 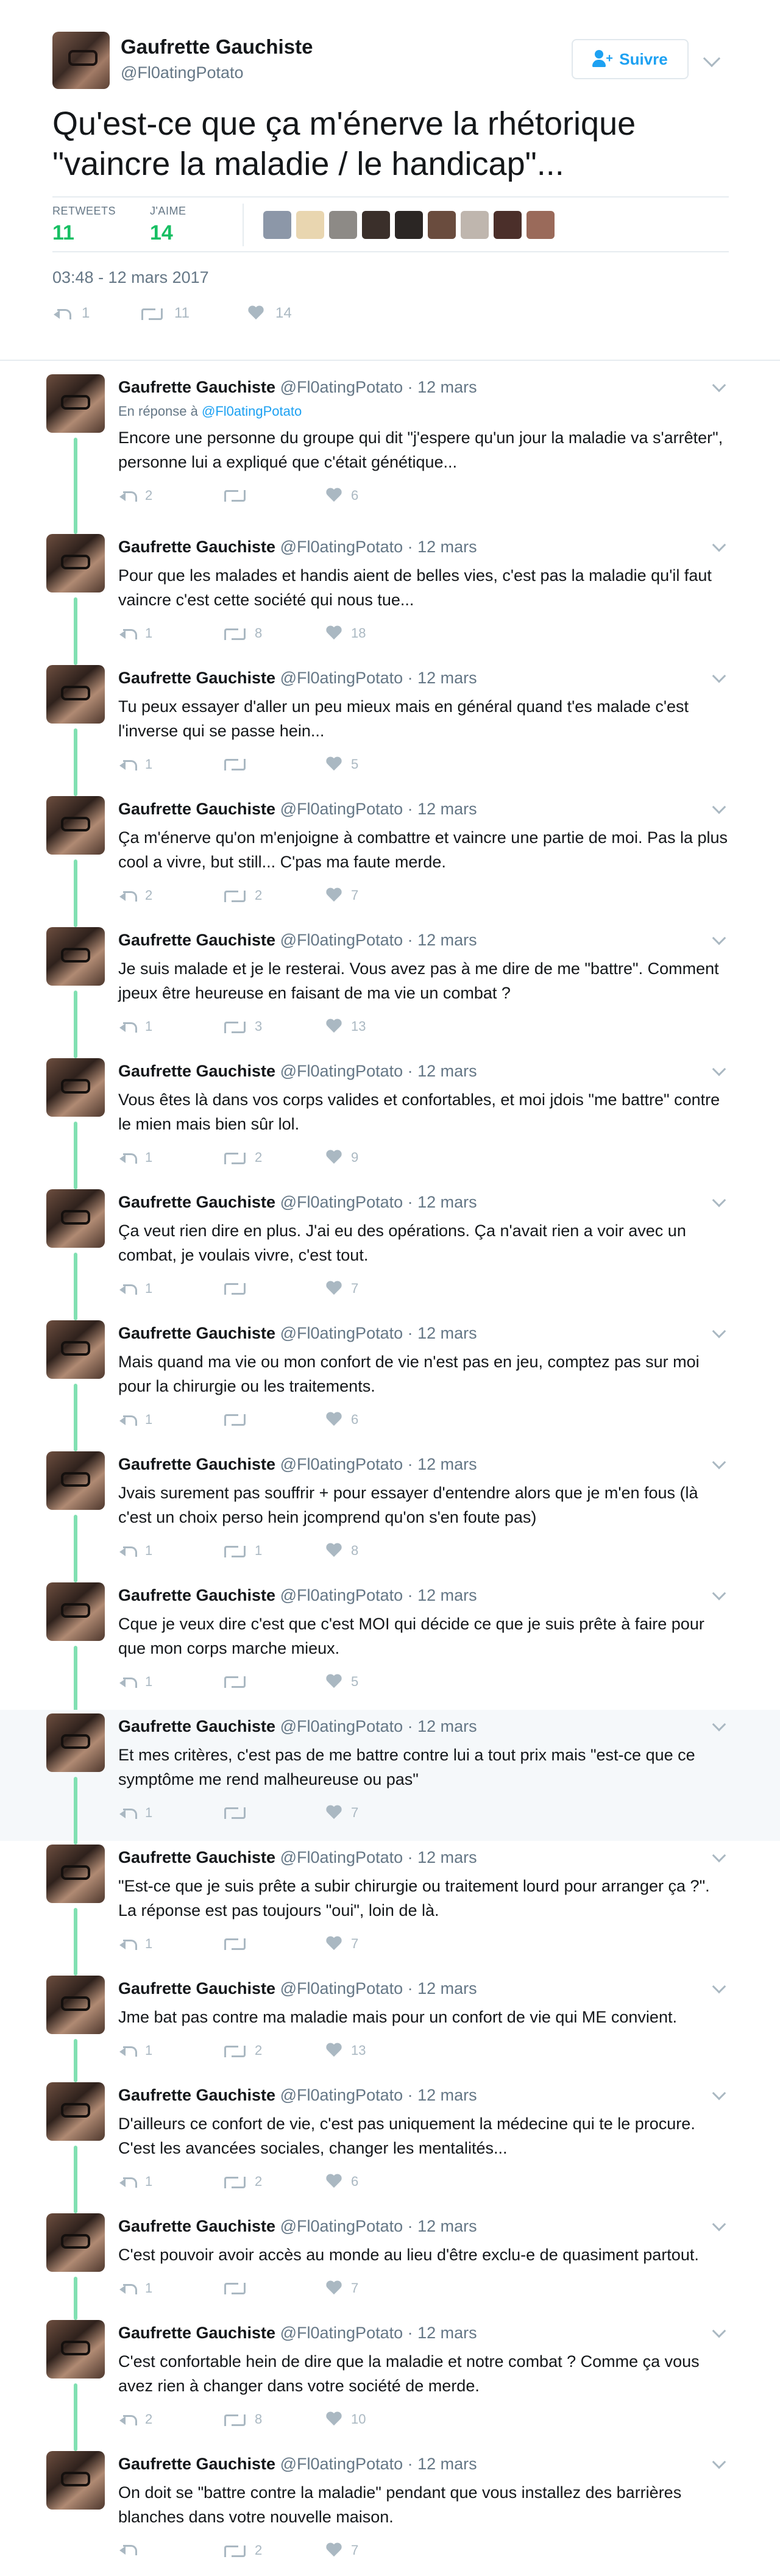 I want to click on in-reply-link: @Fl0atingPotato, so click(x=252, y=411).